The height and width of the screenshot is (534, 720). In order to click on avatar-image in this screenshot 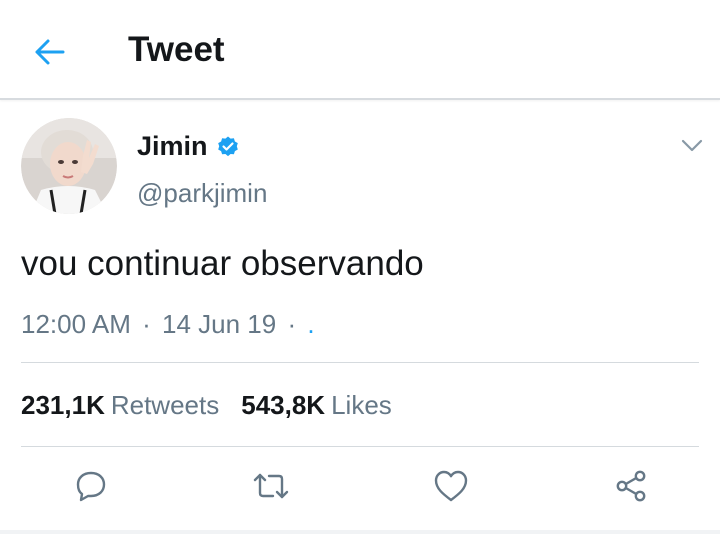, I will do `click(69, 166)`.